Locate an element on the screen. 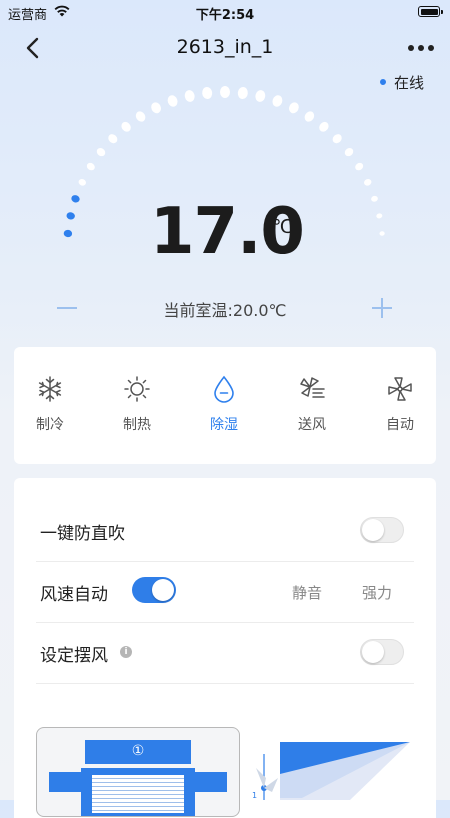 The image size is (450, 818). swing-label: 设定摆风 is located at coordinates (74, 656).